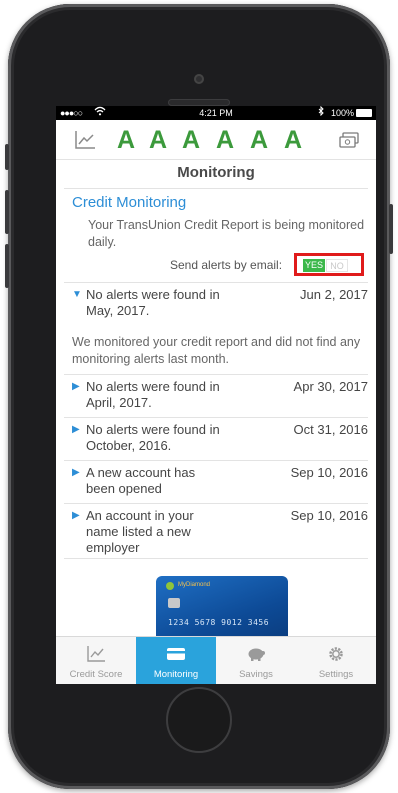  I want to click on card-logo-icon, so click(170, 586).